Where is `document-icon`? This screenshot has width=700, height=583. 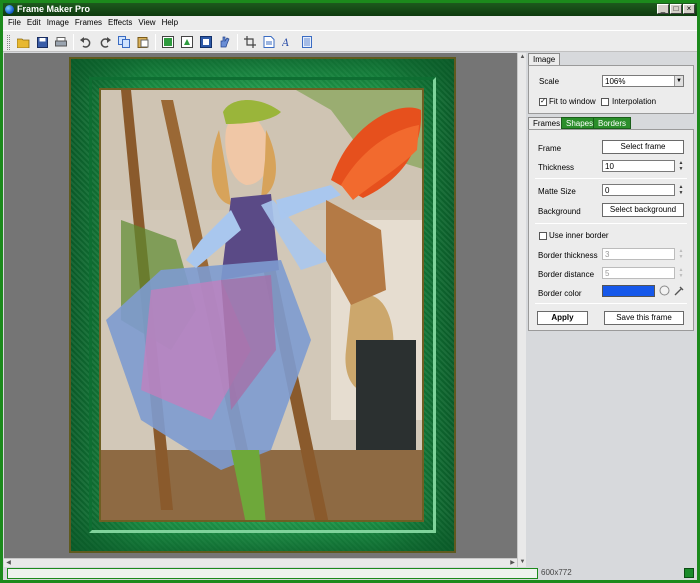
document-icon is located at coordinates (269, 42).